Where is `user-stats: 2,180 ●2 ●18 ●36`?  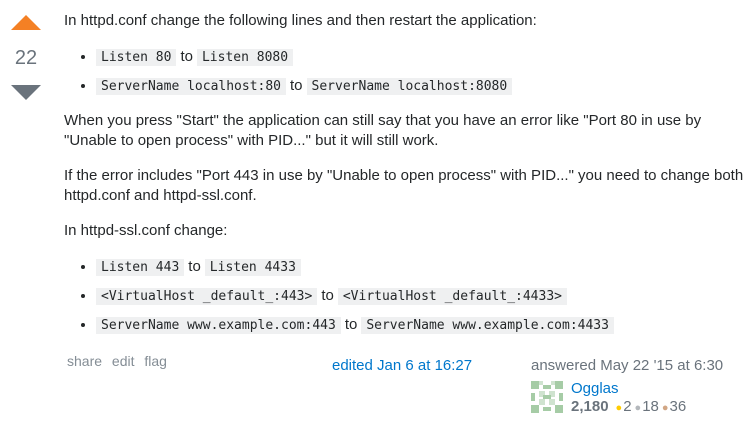
user-stats: 2,180 ●2 ●18 ●36 is located at coordinates (628, 406).